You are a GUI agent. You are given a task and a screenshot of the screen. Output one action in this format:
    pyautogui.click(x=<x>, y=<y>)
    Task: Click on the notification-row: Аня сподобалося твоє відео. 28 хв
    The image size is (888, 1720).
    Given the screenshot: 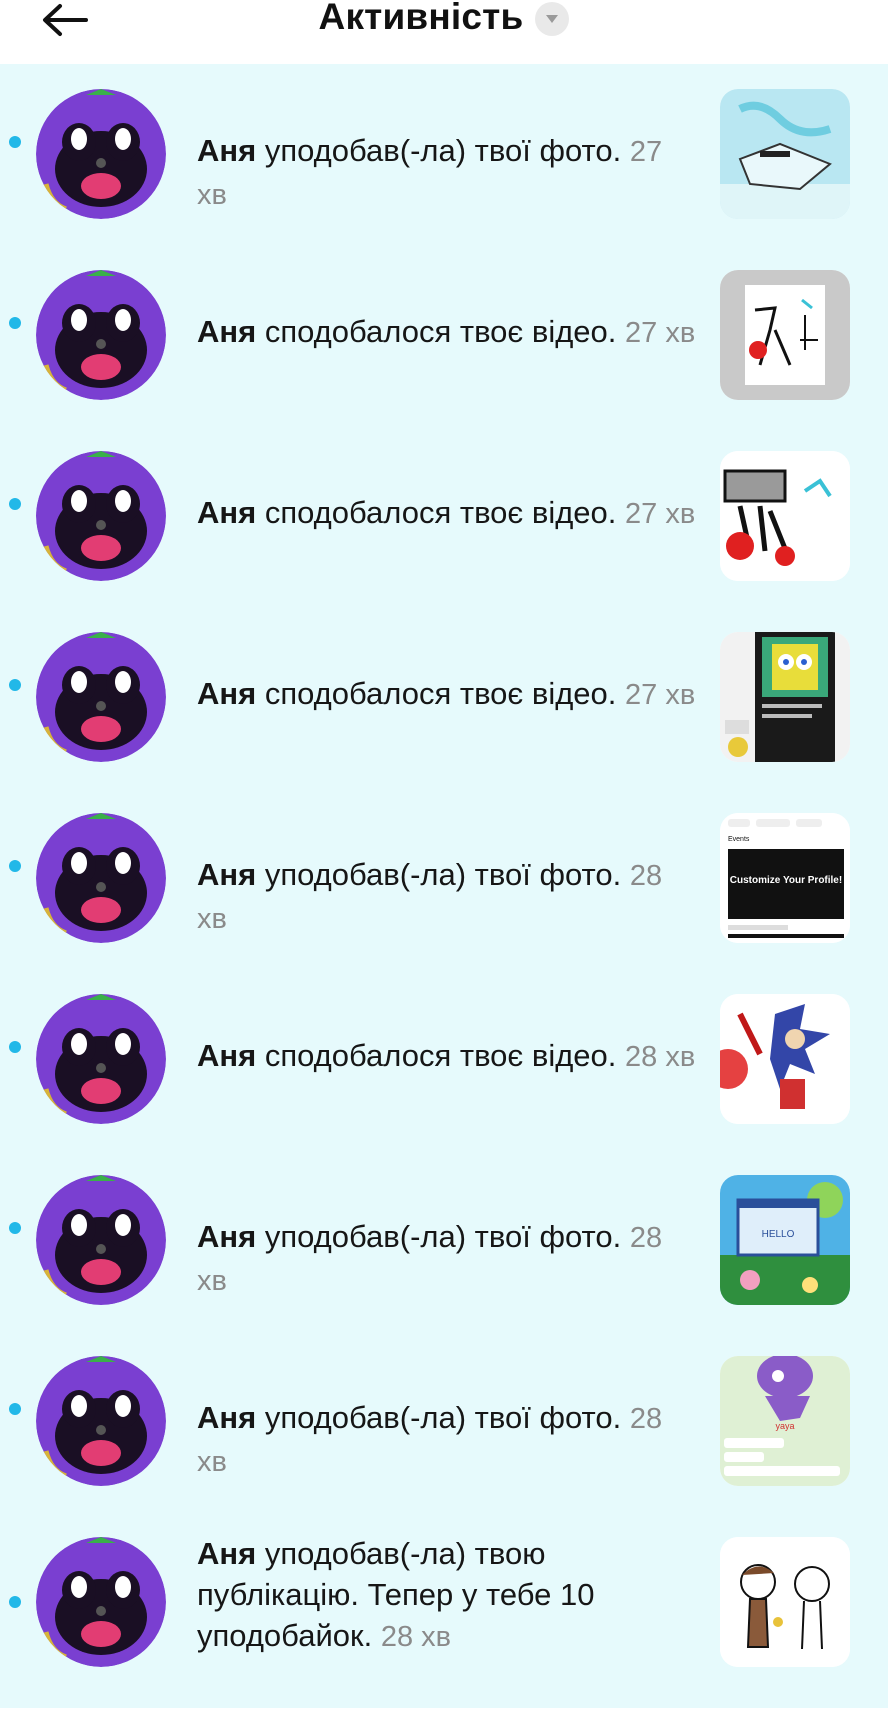 What is the action you would take?
    pyautogui.click(x=444, y=1059)
    